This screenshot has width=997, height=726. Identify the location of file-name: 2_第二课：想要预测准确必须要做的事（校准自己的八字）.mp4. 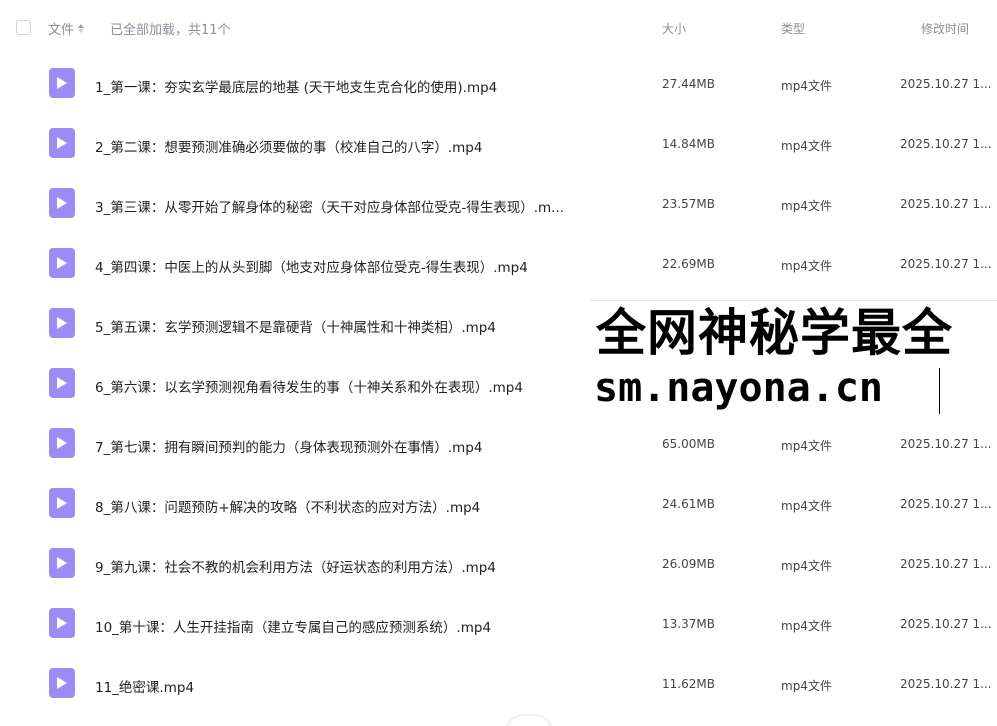
(288, 146).